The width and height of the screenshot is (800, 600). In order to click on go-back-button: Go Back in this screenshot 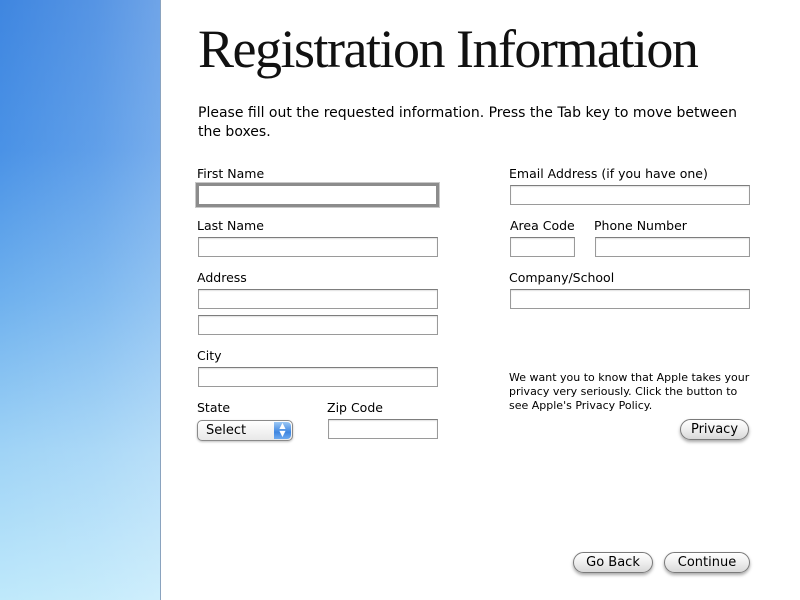, I will do `click(613, 562)`.